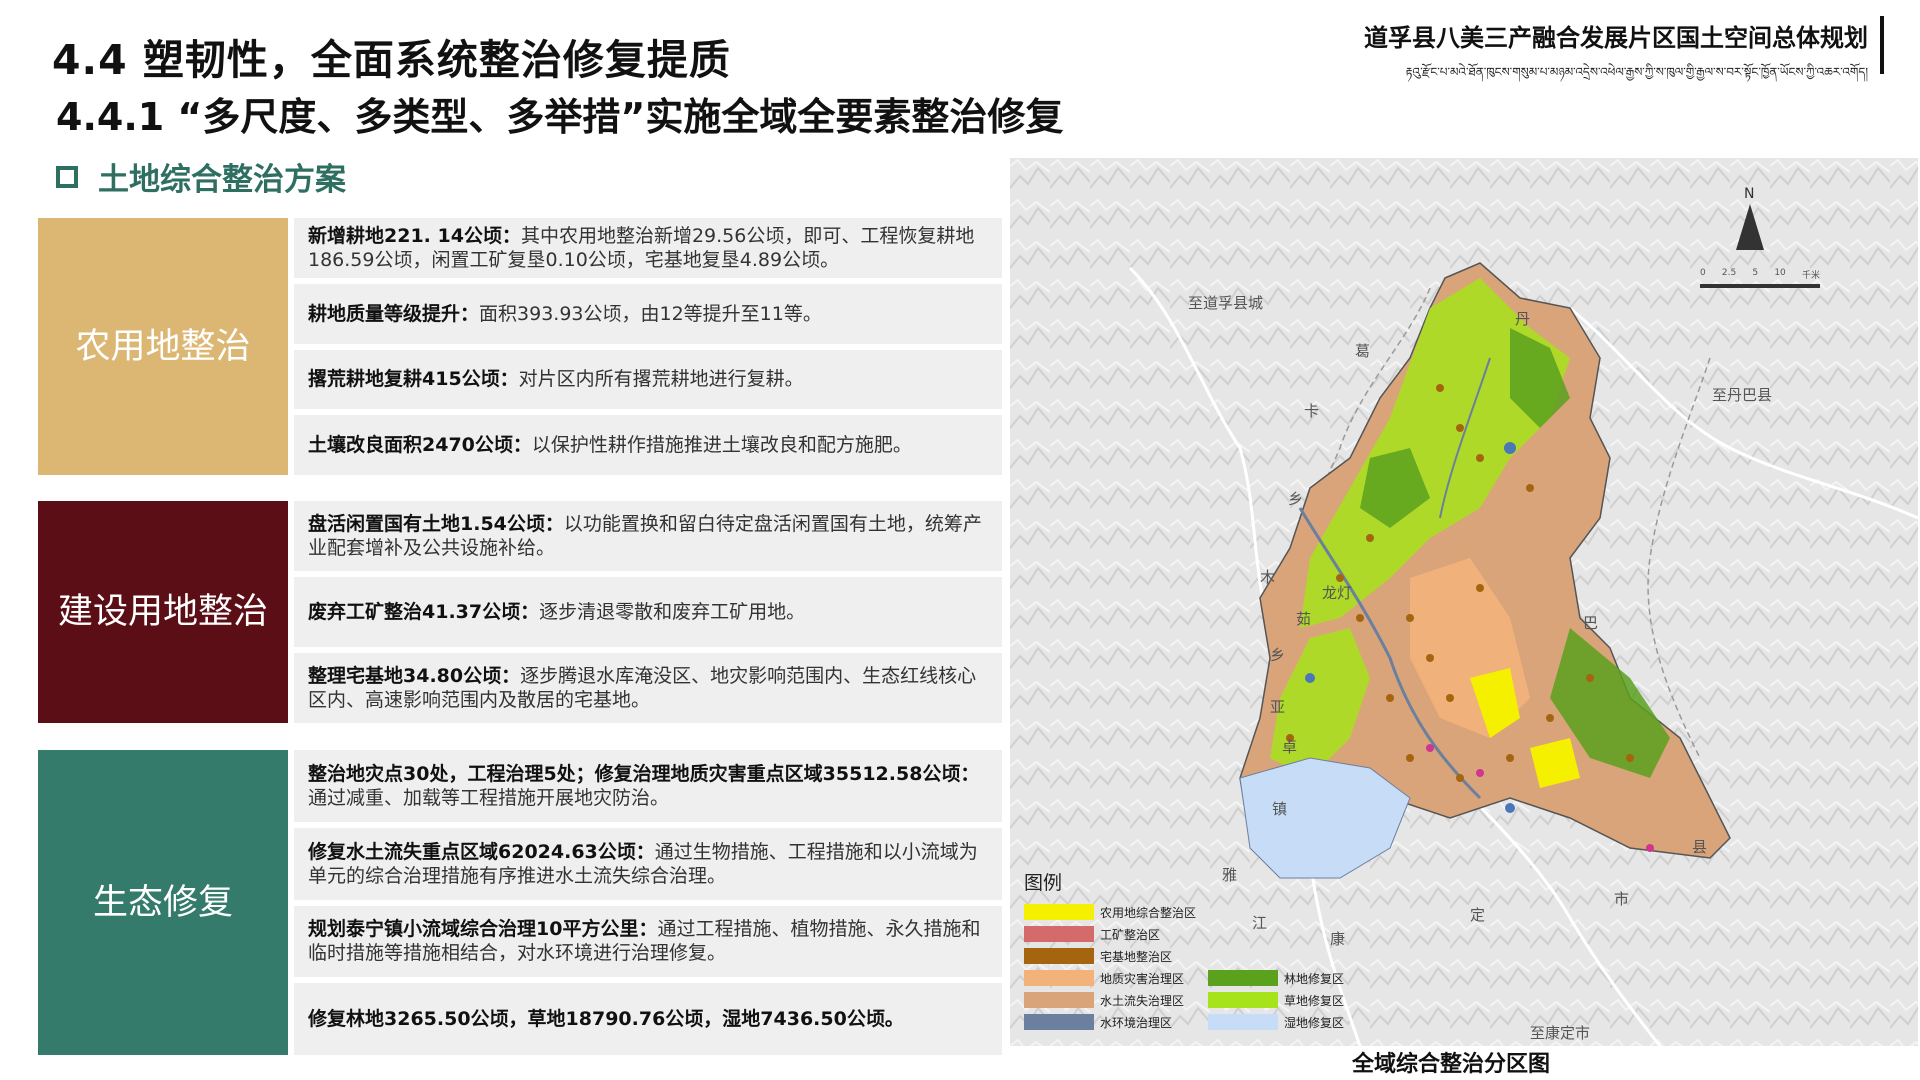 This screenshot has width=1920, height=1080. What do you see at coordinates (1337, 593) in the screenshot?
I see `map-place-label: 龙灯` at bounding box center [1337, 593].